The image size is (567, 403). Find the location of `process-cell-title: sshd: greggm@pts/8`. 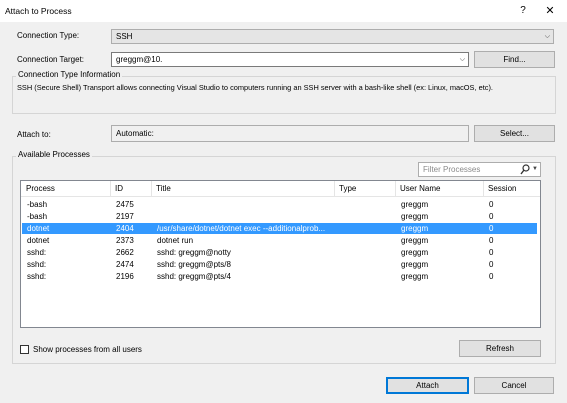

process-cell-title: sshd: greggm@pts/8 is located at coordinates (194, 264).